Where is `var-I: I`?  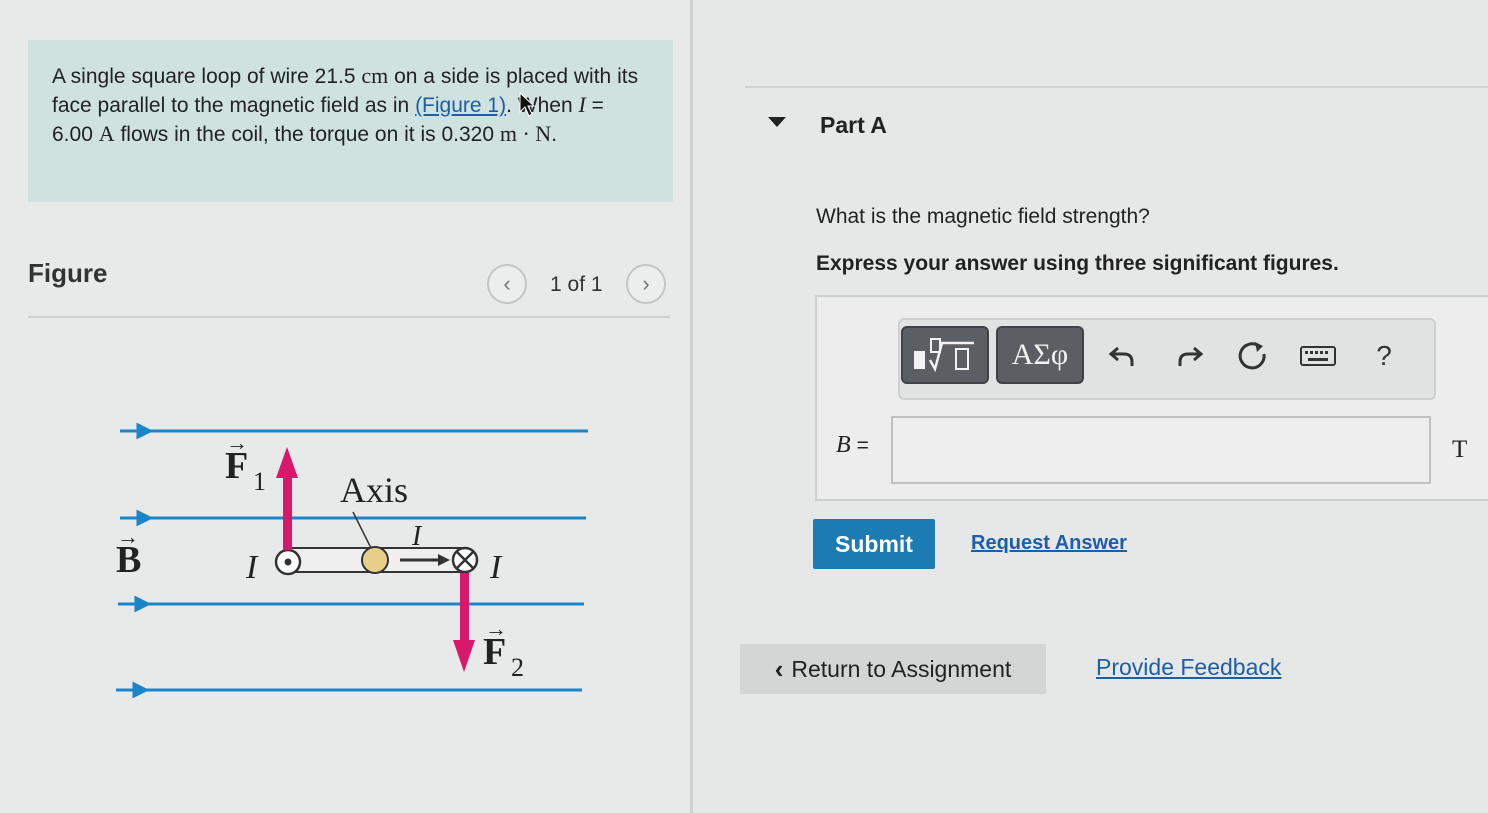
var-I: I is located at coordinates (582, 104).